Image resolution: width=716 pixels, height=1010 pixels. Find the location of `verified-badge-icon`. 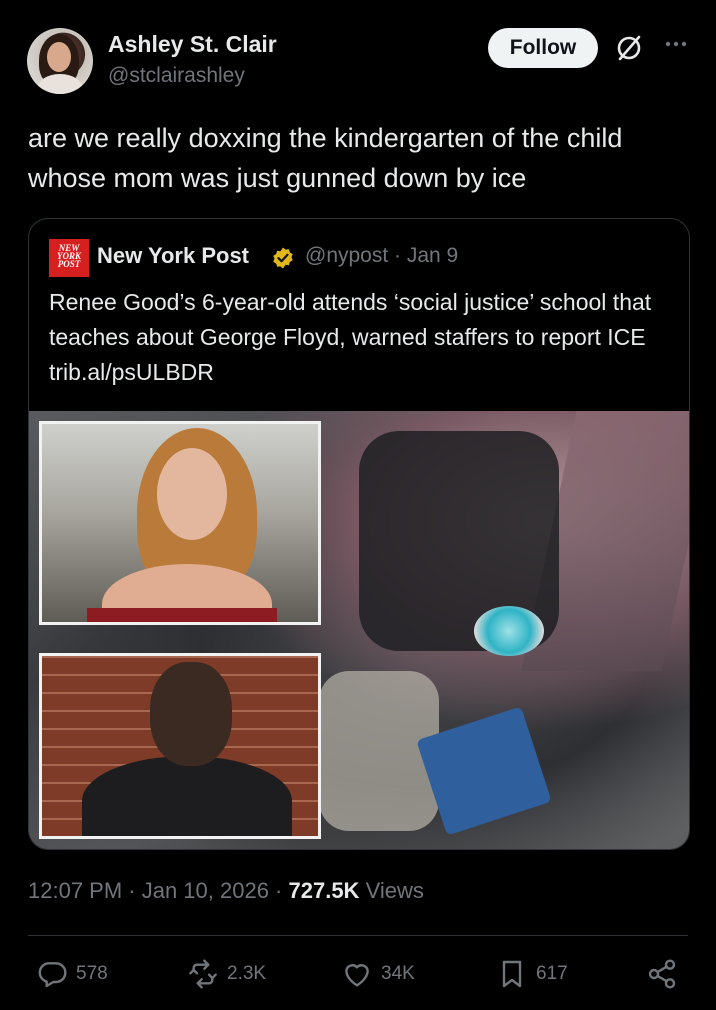

verified-badge-icon is located at coordinates (283, 258).